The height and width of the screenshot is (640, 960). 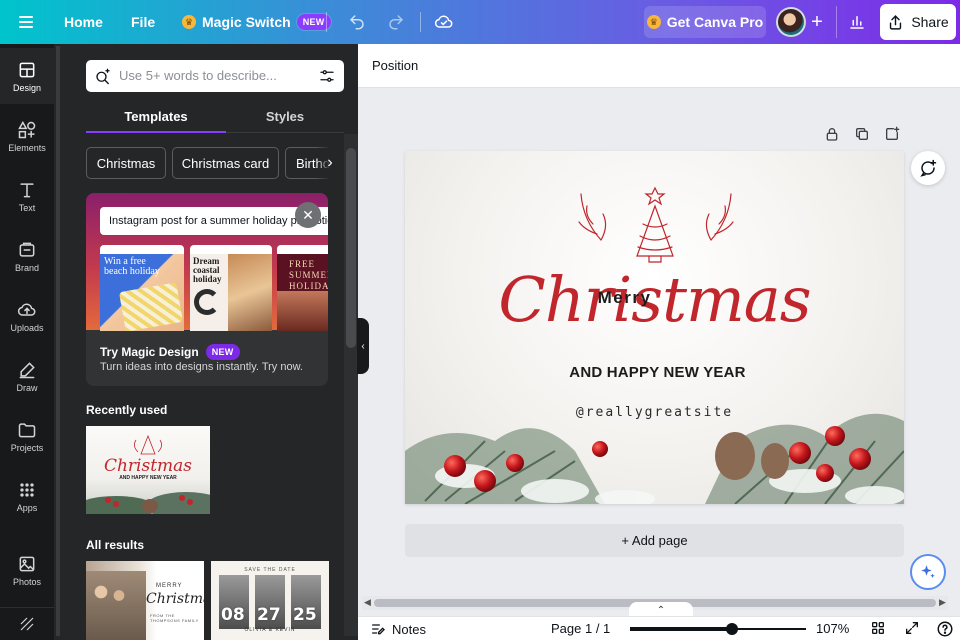 I want to click on cloud-upload-icon, so click(x=26, y=309).